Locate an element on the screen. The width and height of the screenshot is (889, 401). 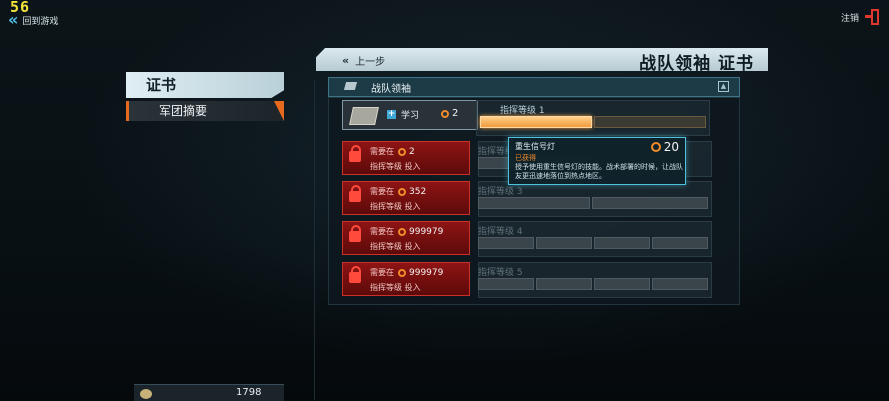
level-label: 指挥等级 3 is located at coordinates (500, 192).